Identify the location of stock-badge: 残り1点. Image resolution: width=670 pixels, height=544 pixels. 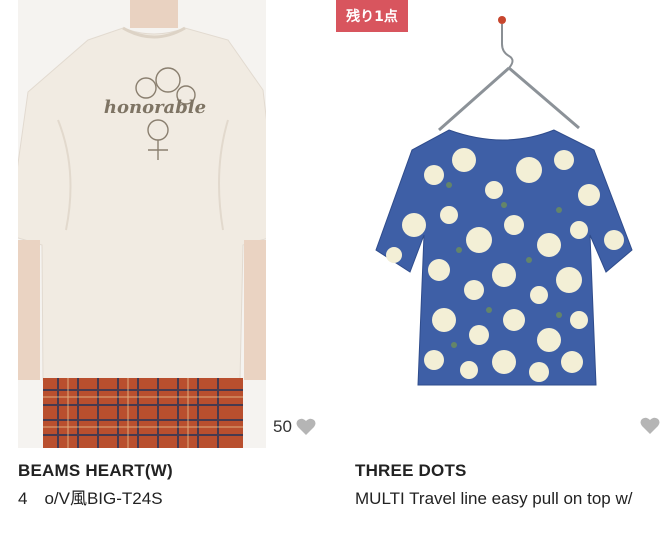
(372, 16).